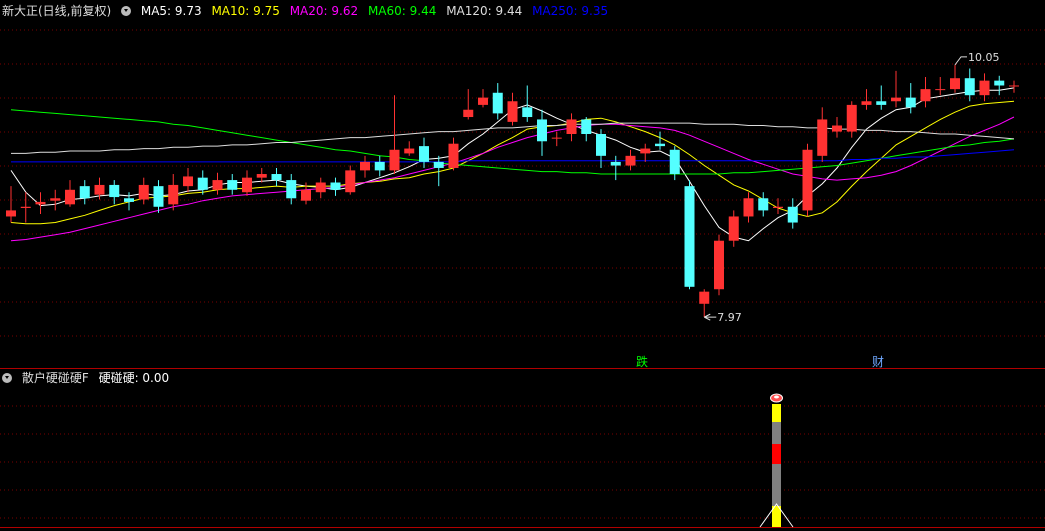 The image size is (1045, 531). What do you see at coordinates (984, 57) in the screenshot?
I see `high-price-label: 10.05` at bounding box center [984, 57].